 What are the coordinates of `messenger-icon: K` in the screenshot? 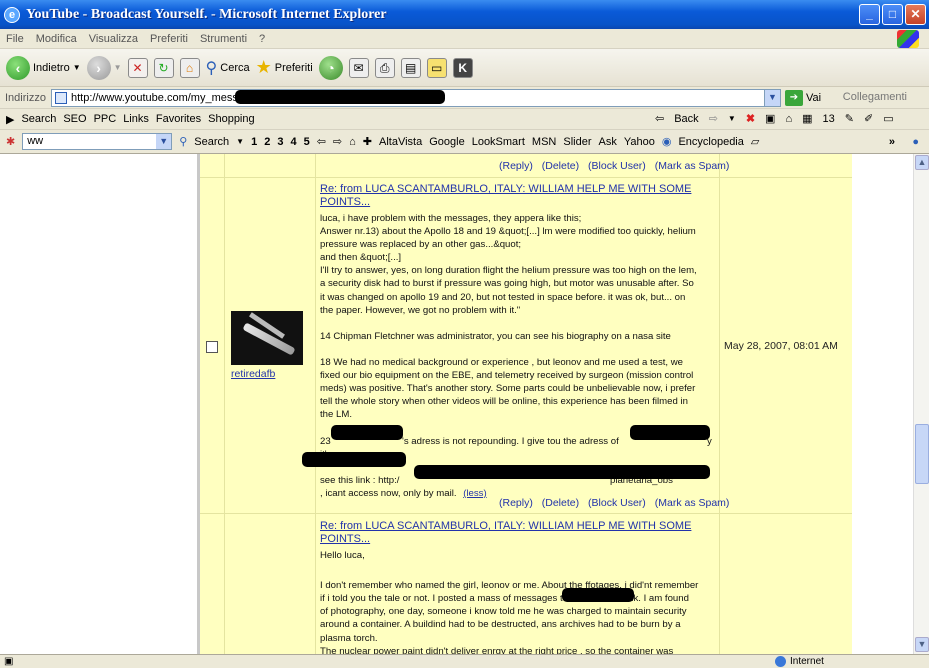 It's located at (462, 67).